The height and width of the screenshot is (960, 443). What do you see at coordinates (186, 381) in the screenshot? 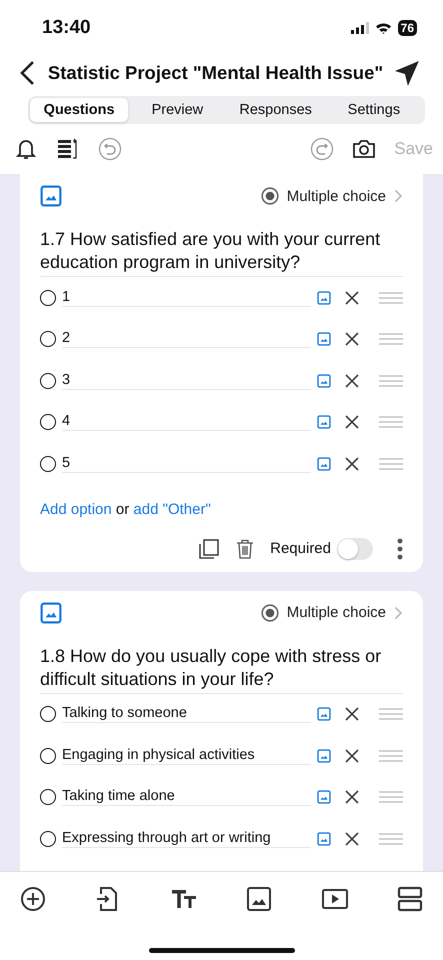
I see `option-field: 3` at bounding box center [186, 381].